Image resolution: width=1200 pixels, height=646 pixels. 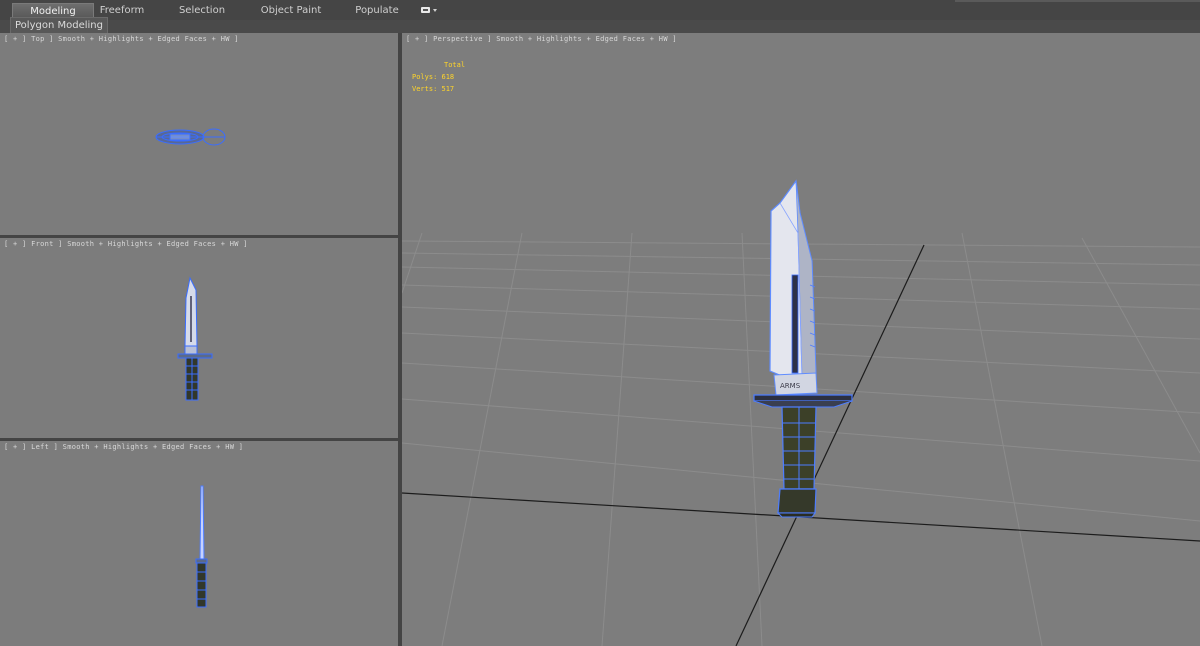 I want to click on knife-perspective: ARMS, so click(x=803, y=348).